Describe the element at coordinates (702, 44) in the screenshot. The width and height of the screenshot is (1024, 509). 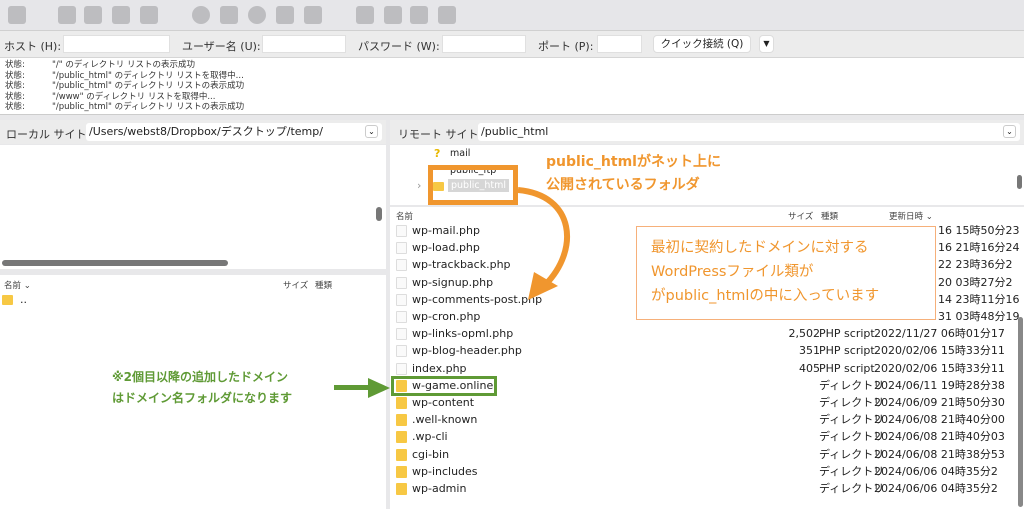
I see `quickconnect-button: クイック接続 (Q)` at that location.